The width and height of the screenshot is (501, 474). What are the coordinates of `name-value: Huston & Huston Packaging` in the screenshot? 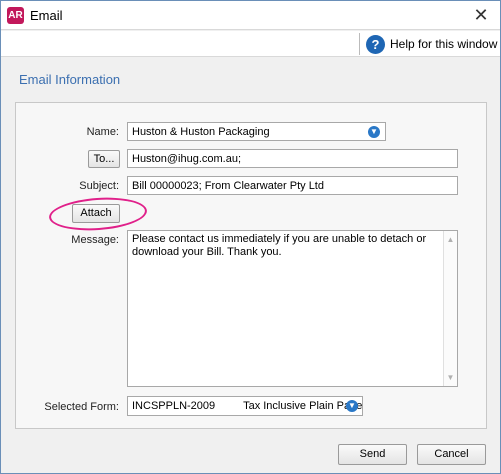 It's located at (201, 132).